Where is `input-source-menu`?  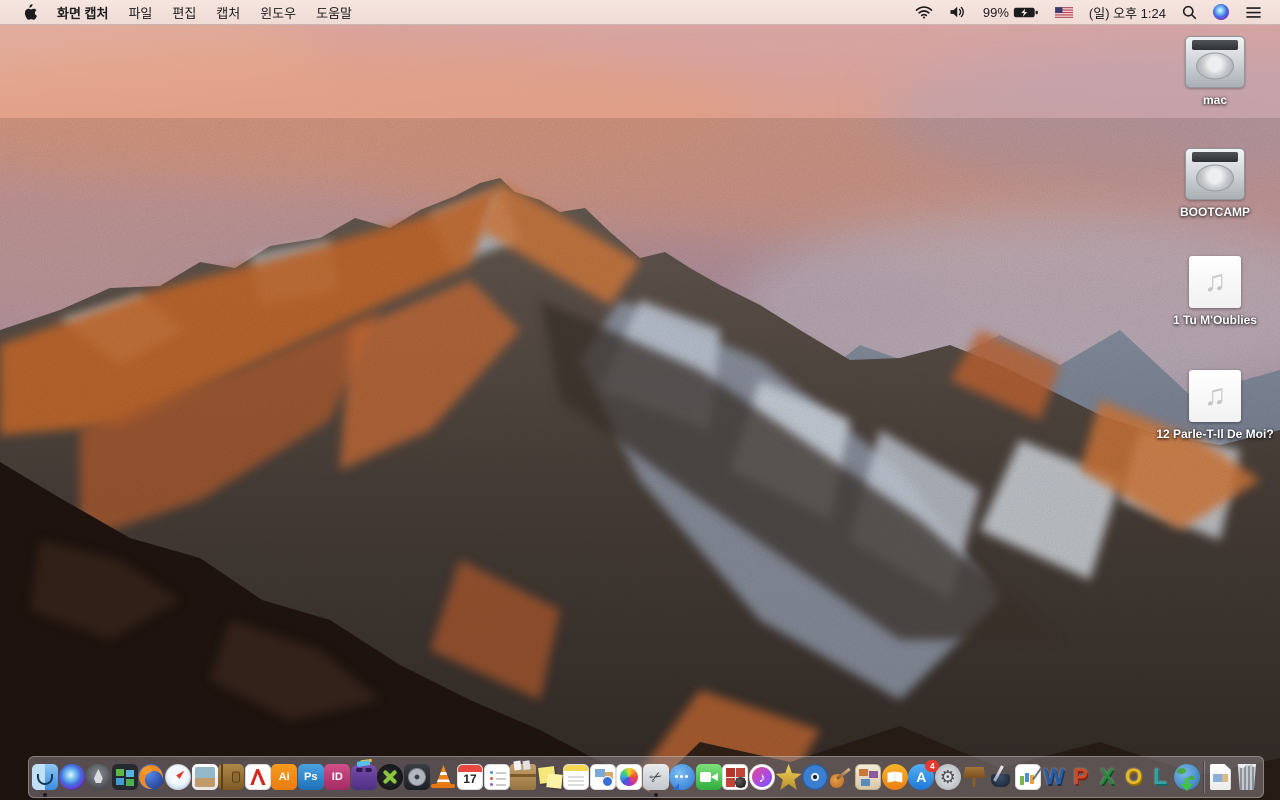 input-source-menu is located at coordinates (1064, 12).